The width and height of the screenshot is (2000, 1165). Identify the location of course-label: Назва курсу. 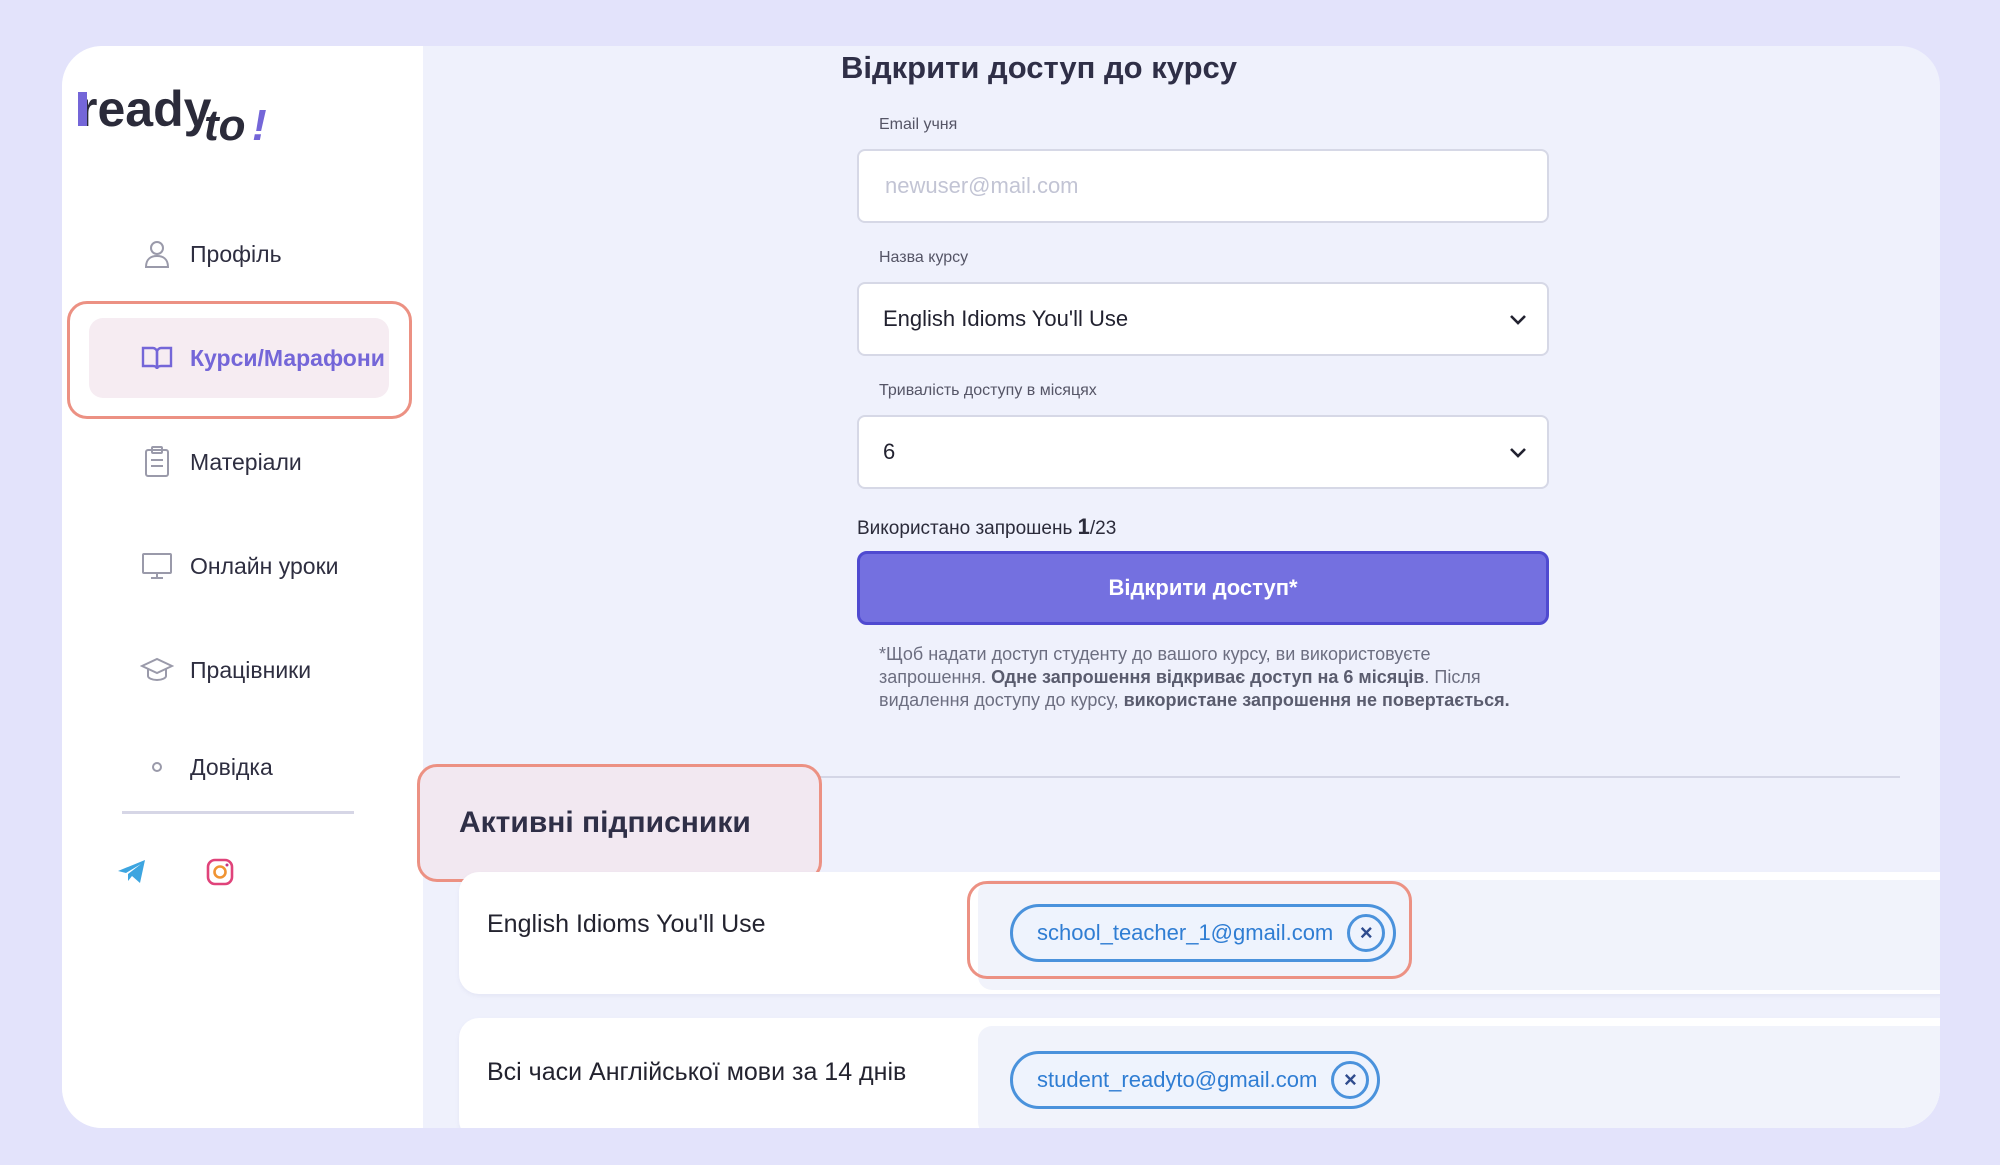
(924, 257).